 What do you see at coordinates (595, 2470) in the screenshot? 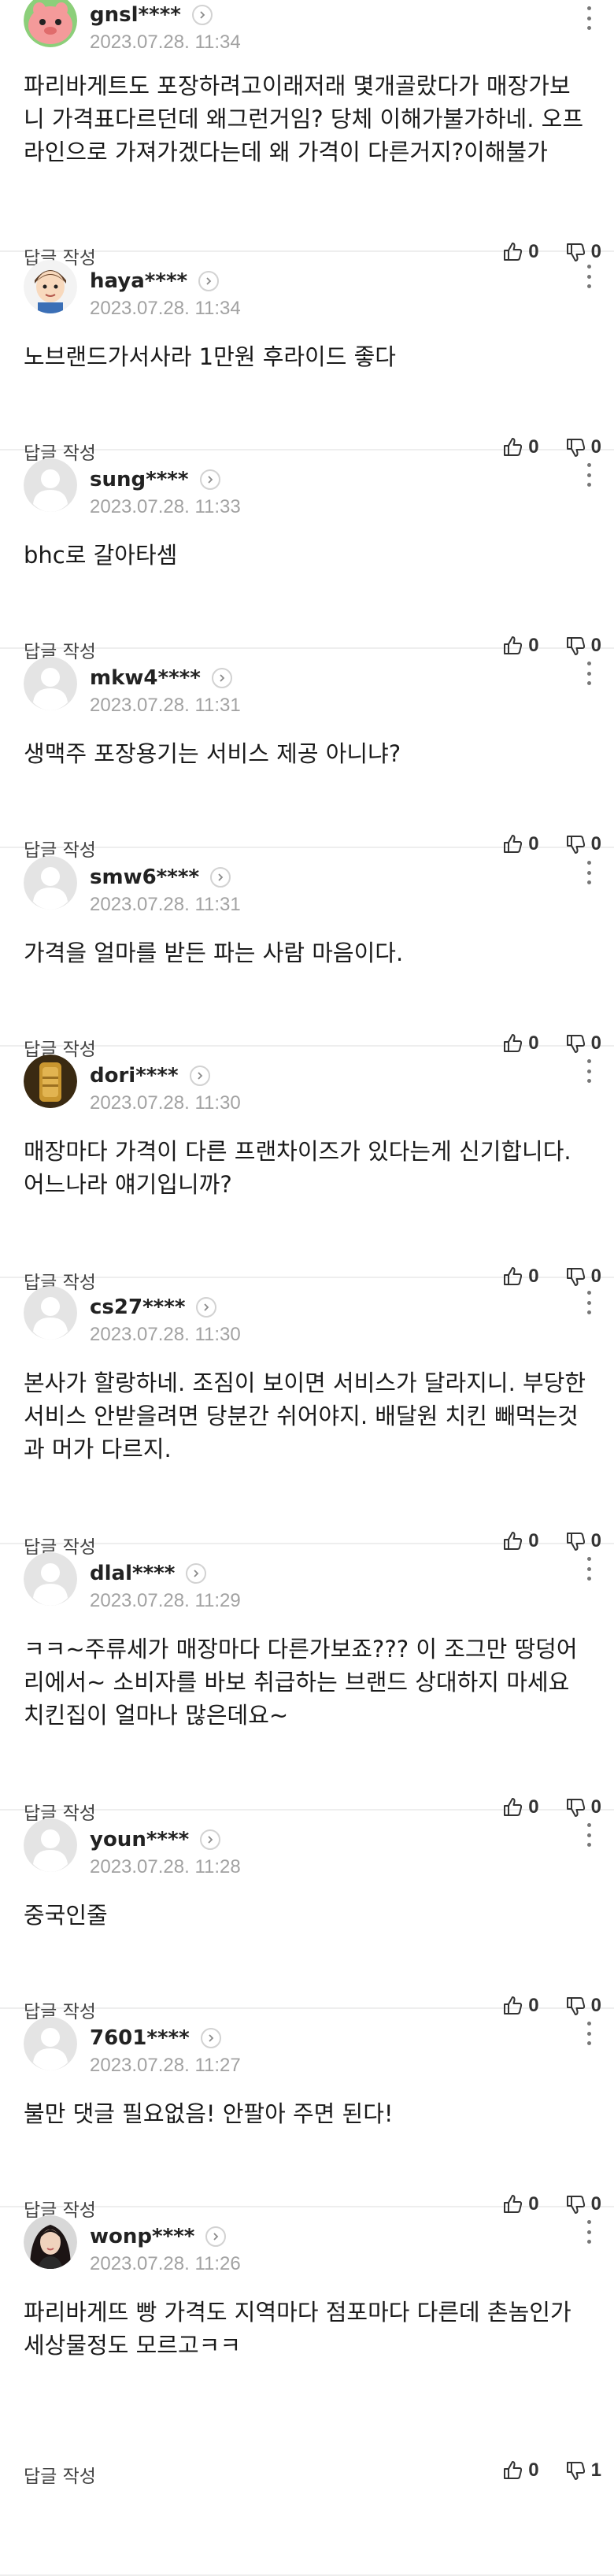
I see `dislike-count: 1` at bounding box center [595, 2470].